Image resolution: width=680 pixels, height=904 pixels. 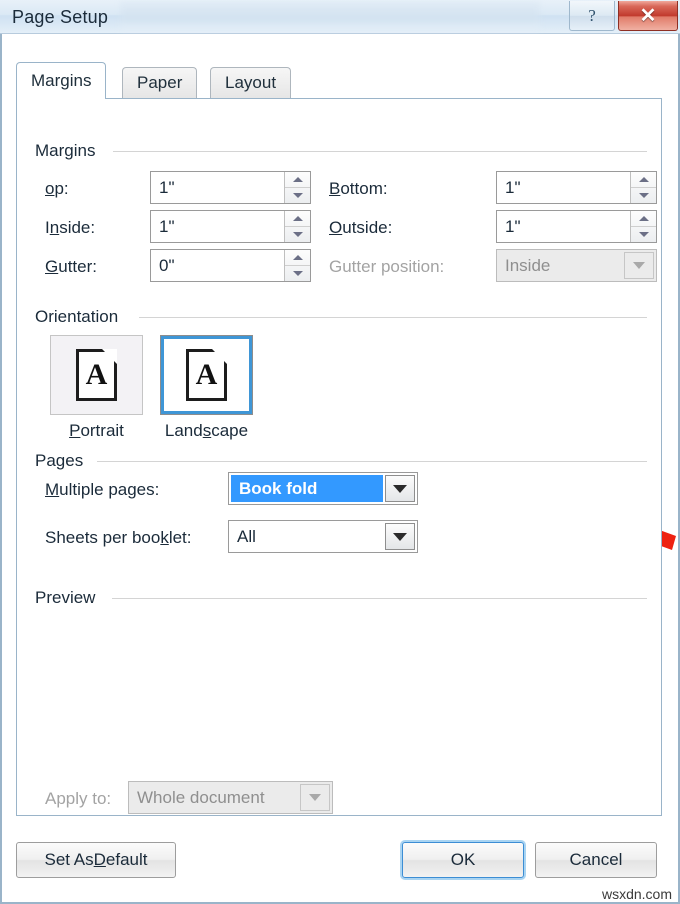 What do you see at coordinates (372, 461) in the screenshot?
I see `pages-group-rule` at bounding box center [372, 461].